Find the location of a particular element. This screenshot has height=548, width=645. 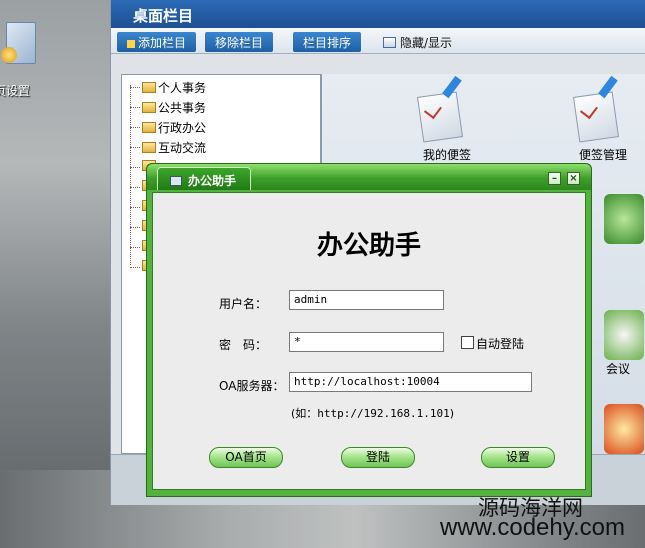

dialog-titlebar: 办公助手 – × is located at coordinates (369, 177).